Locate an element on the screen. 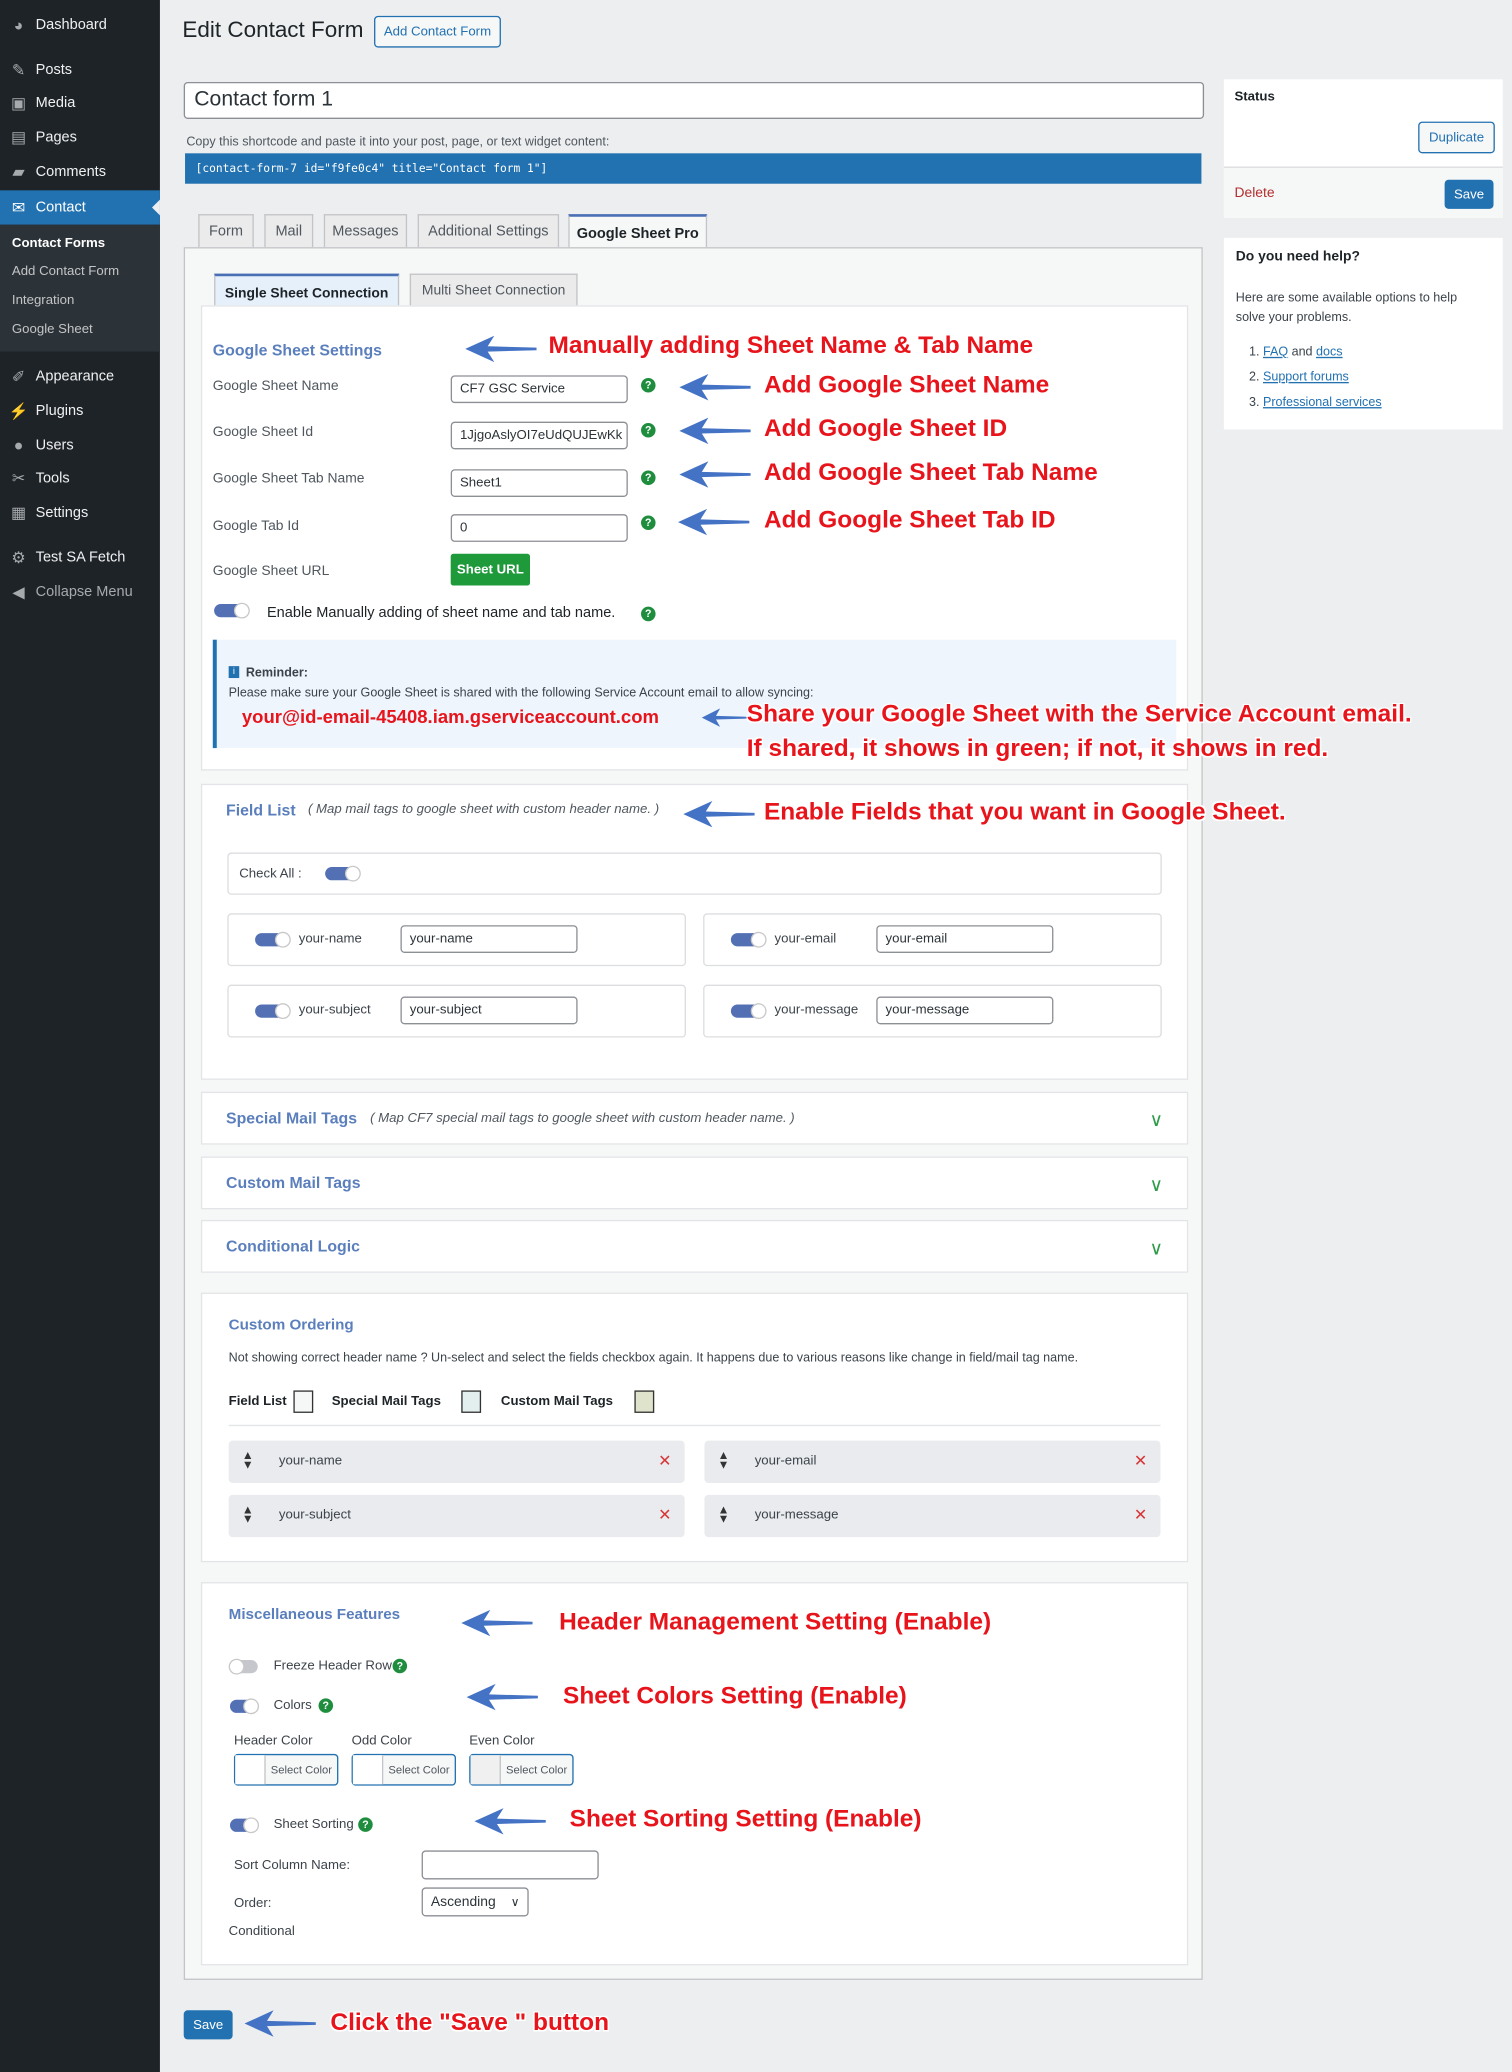 This screenshot has width=1512, height=2072. faq-link: FAQ is located at coordinates (1275, 352).